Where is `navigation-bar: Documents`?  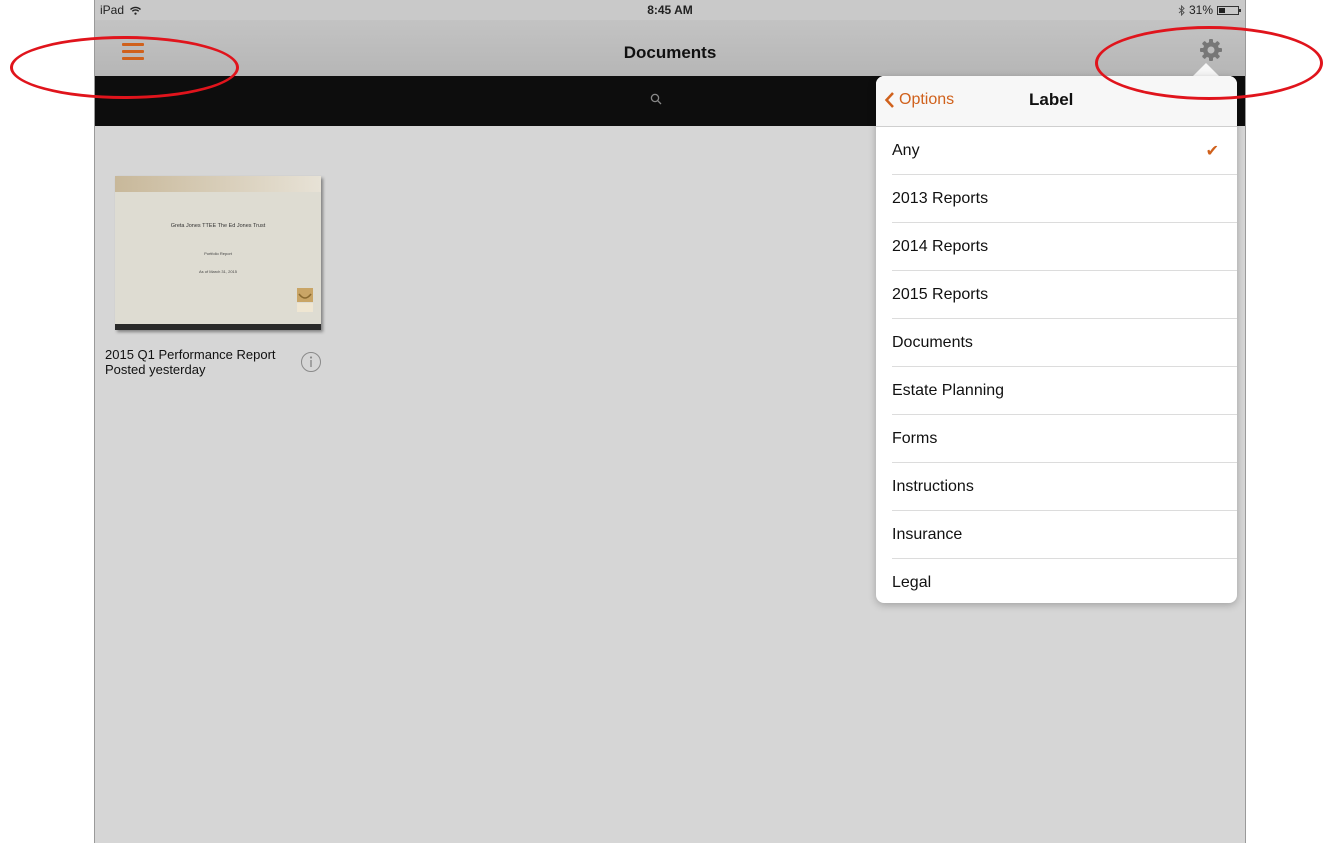 navigation-bar: Documents is located at coordinates (670, 48).